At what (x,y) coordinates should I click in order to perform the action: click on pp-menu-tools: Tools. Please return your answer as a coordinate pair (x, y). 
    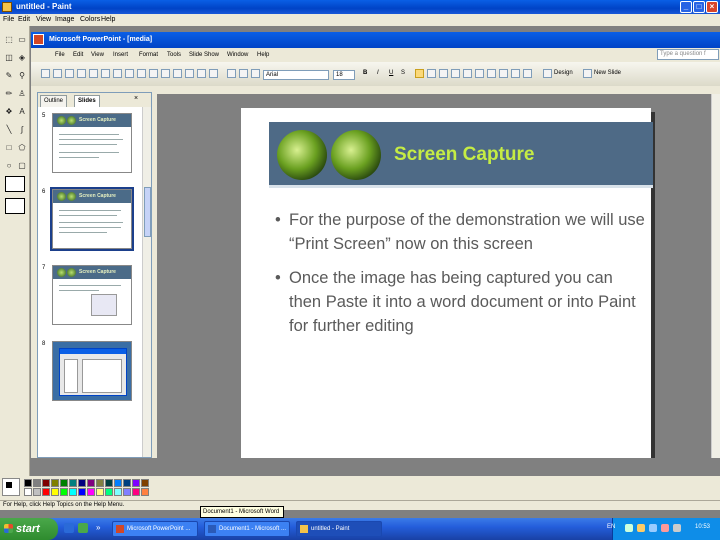
    Looking at the image, I should click on (174, 55).